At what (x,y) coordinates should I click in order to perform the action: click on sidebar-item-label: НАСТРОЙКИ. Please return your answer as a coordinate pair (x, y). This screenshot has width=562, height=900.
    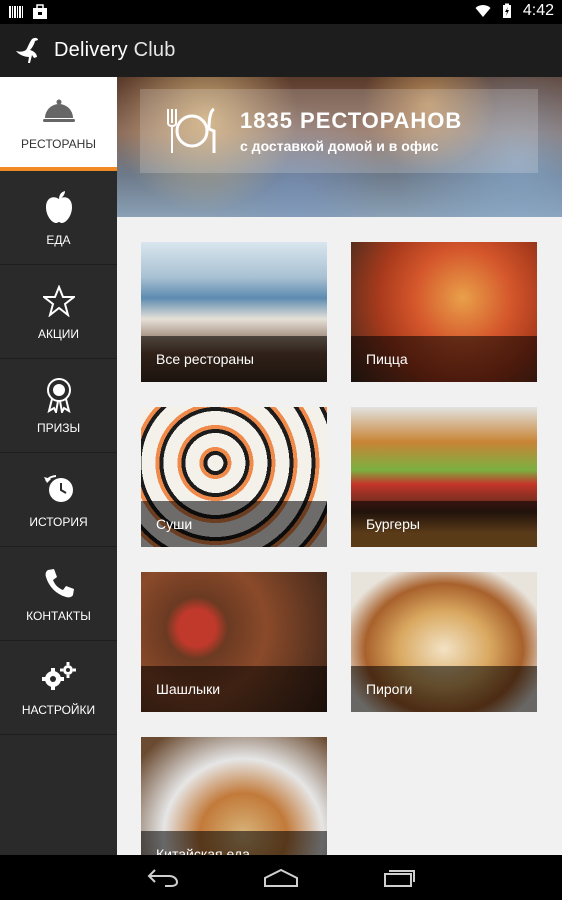
    Looking at the image, I should click on (58, 709).